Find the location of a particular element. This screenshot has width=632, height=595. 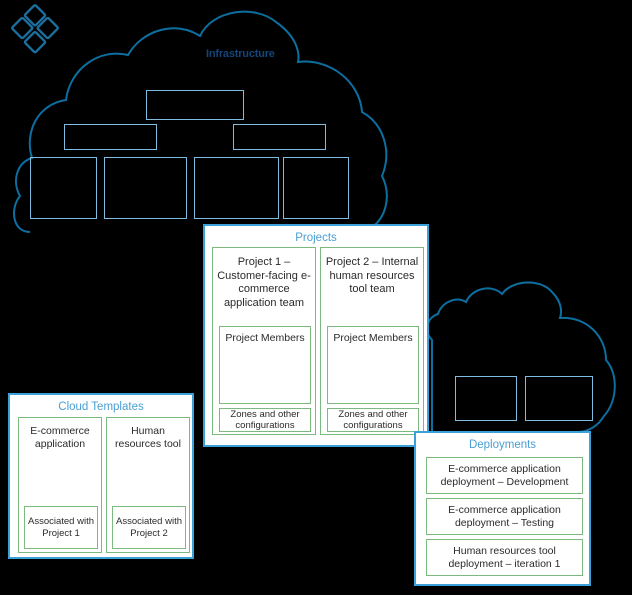

cloud-template-association-box-2: Associated with Project 2 is located at coordinates (149, 527).